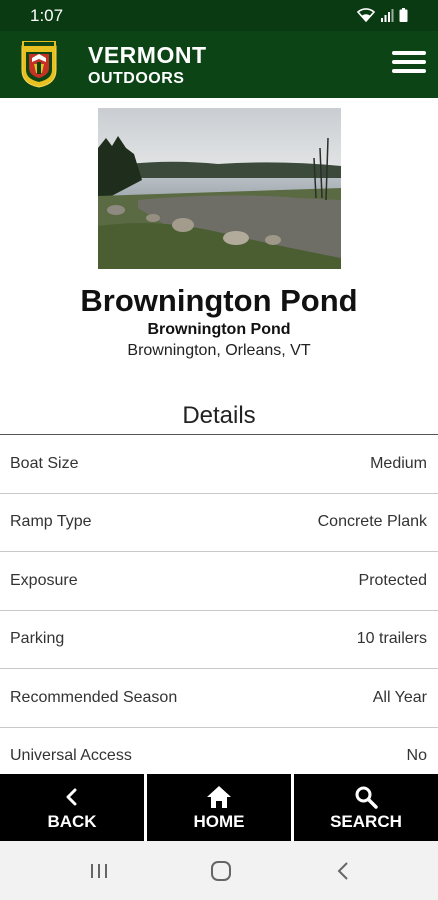  I want to click on chevron-left-icon, so click(72, 797).